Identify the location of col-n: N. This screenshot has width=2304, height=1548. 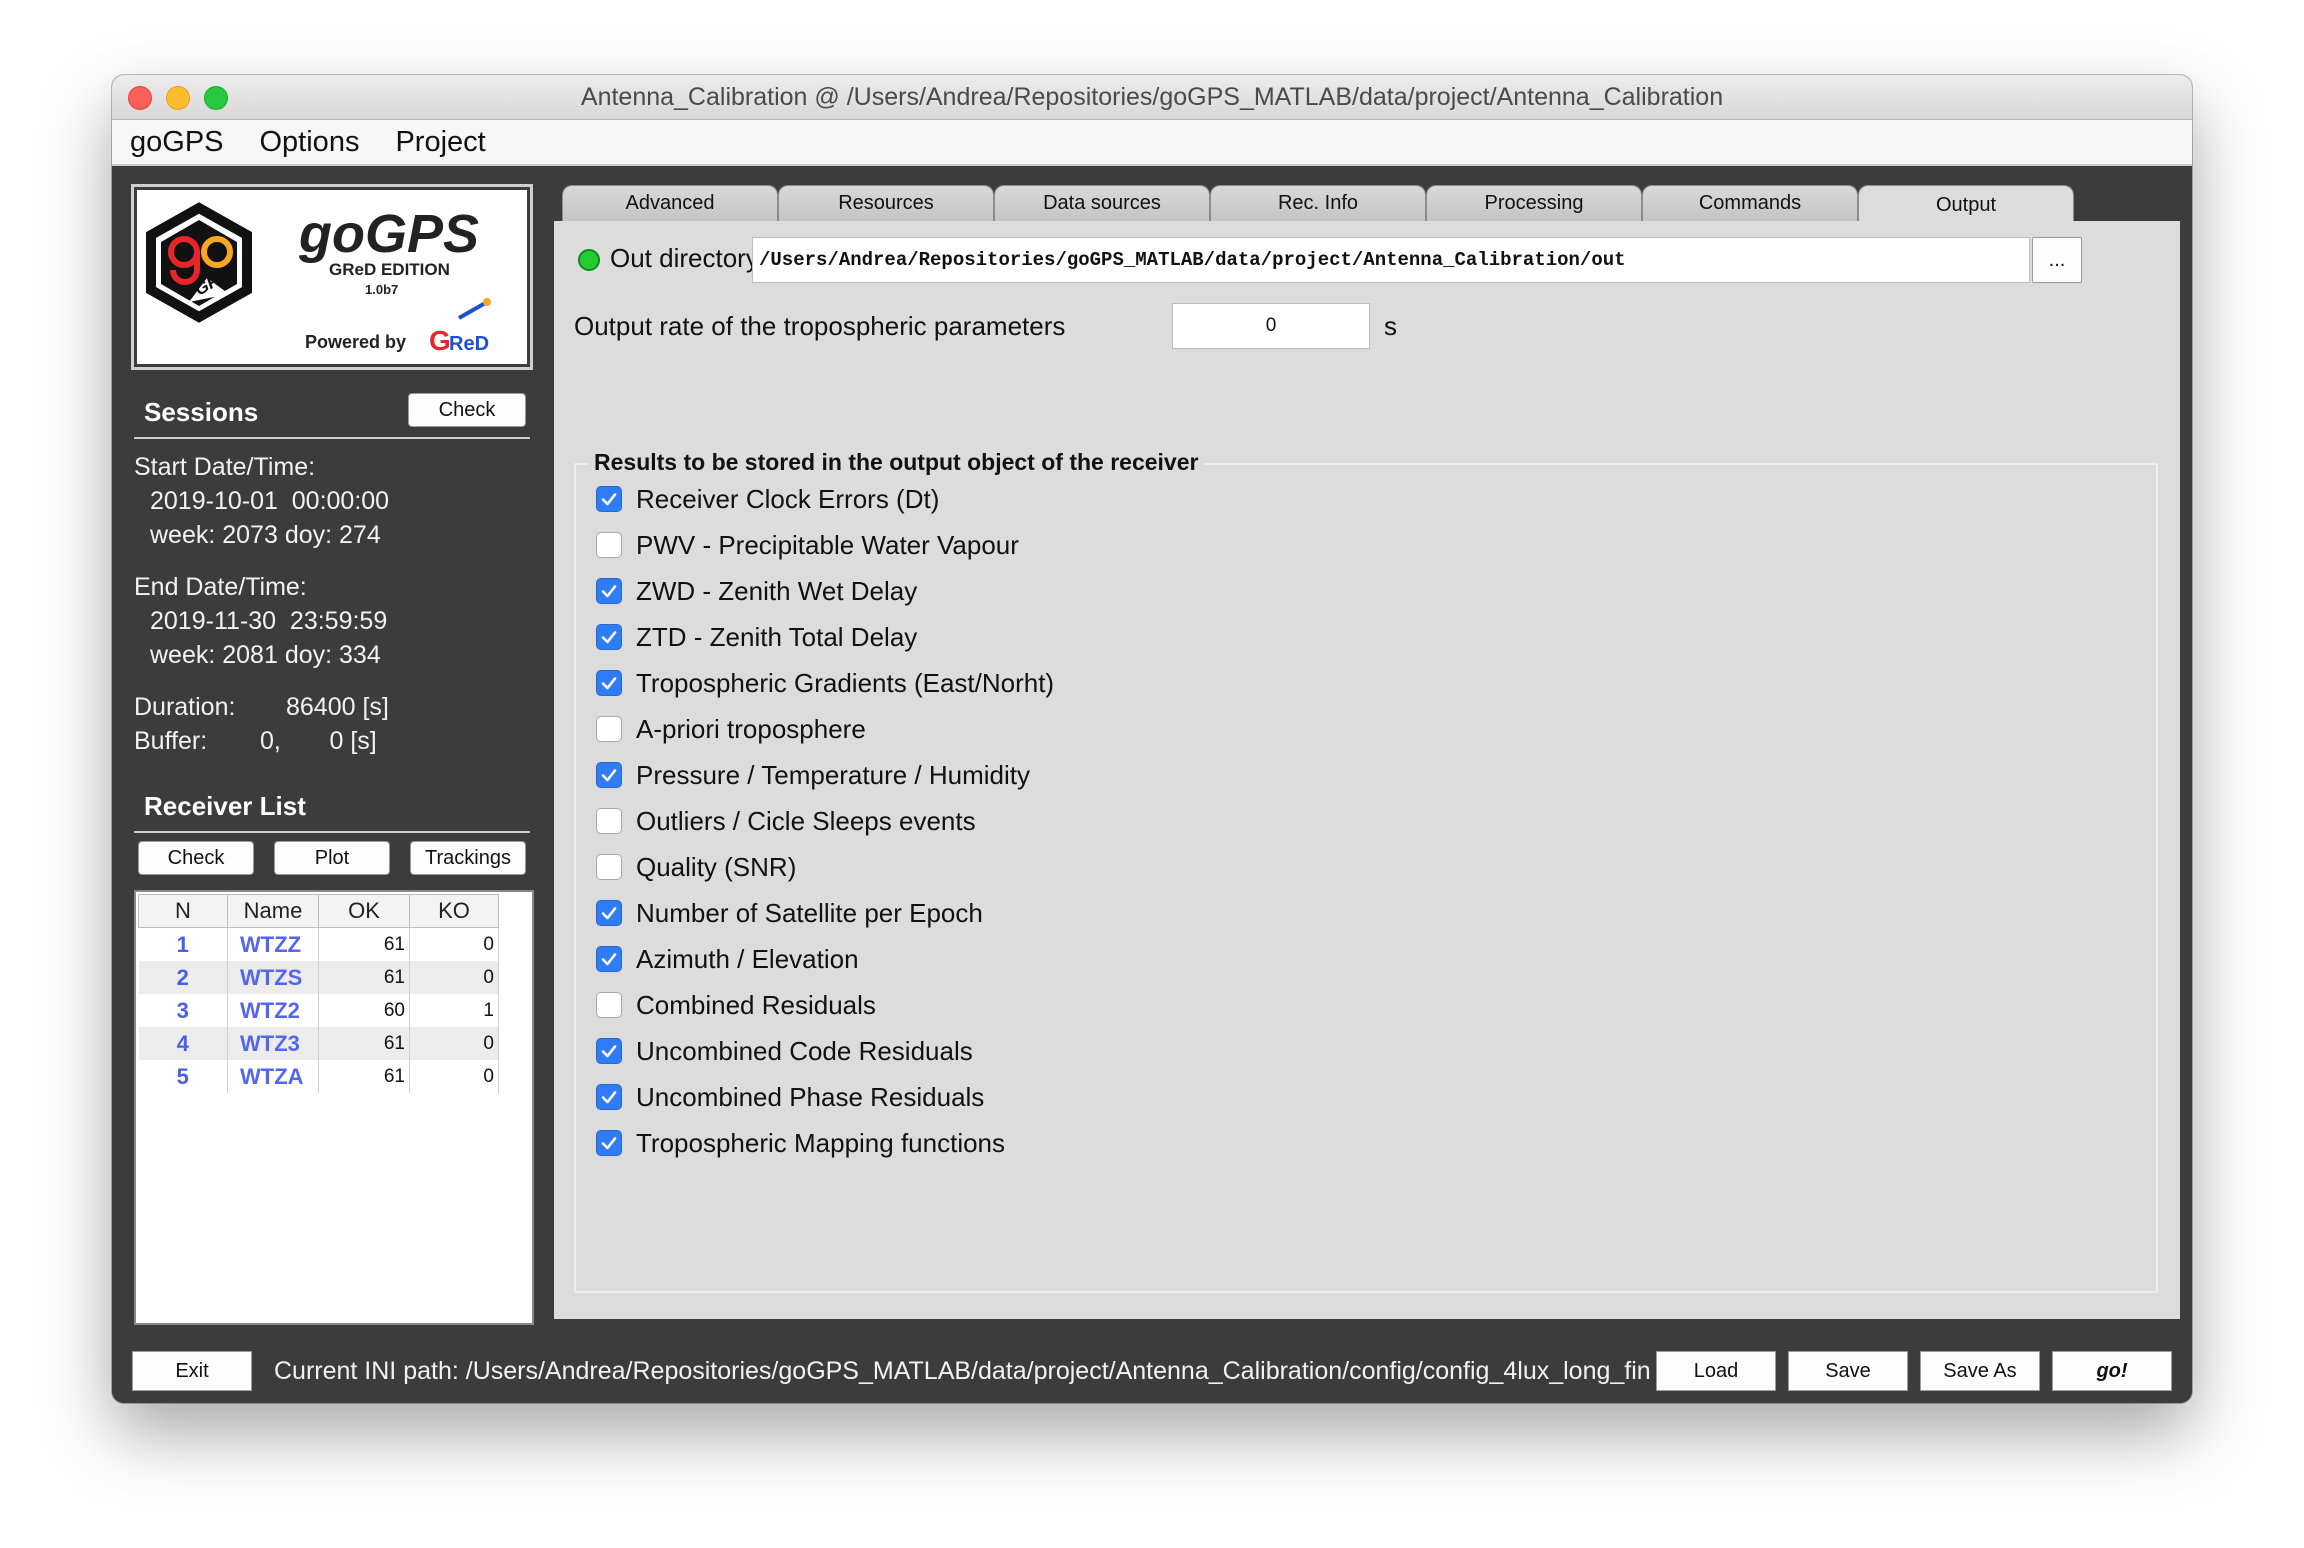
(183, 911).